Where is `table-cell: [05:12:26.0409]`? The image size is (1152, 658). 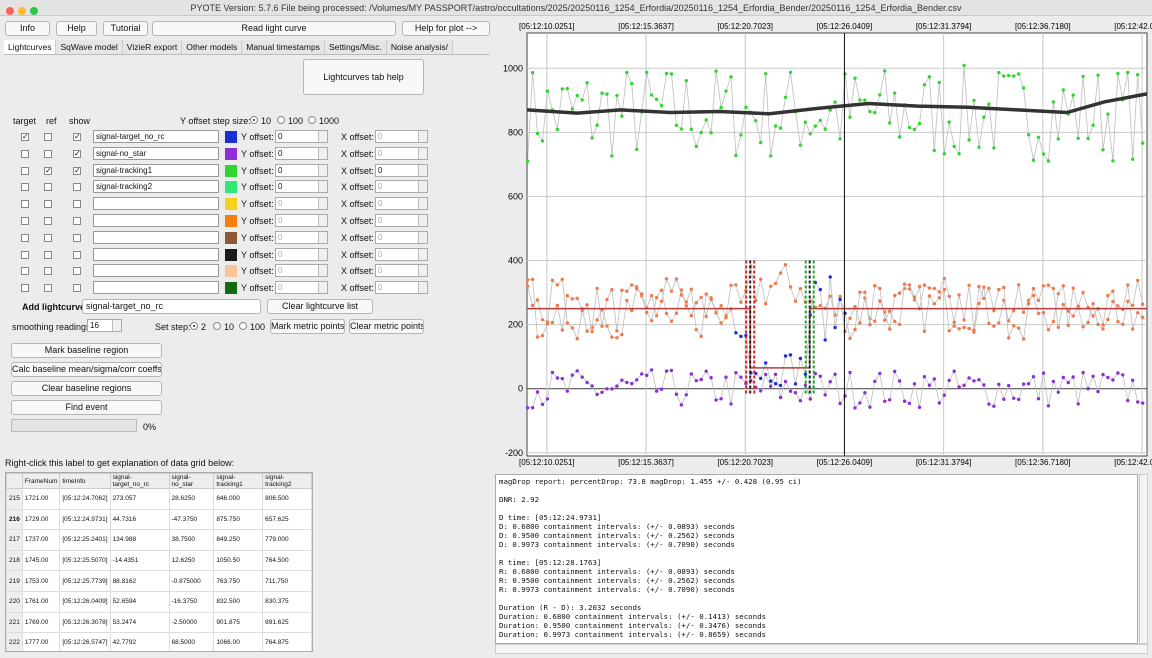
table-cell: [05:12:26.0409] is located at coordinates (85, 601).